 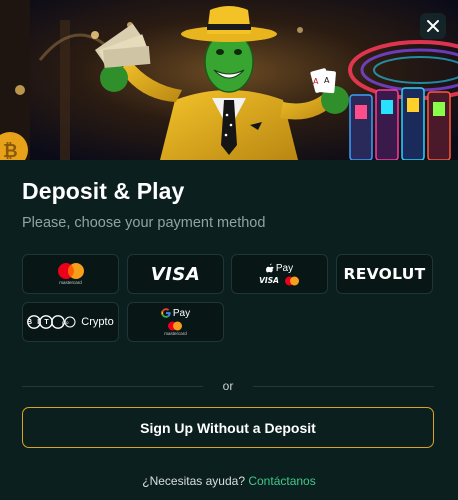 I want to click on crypto-label: Crypto, so click(x=97, y=322).